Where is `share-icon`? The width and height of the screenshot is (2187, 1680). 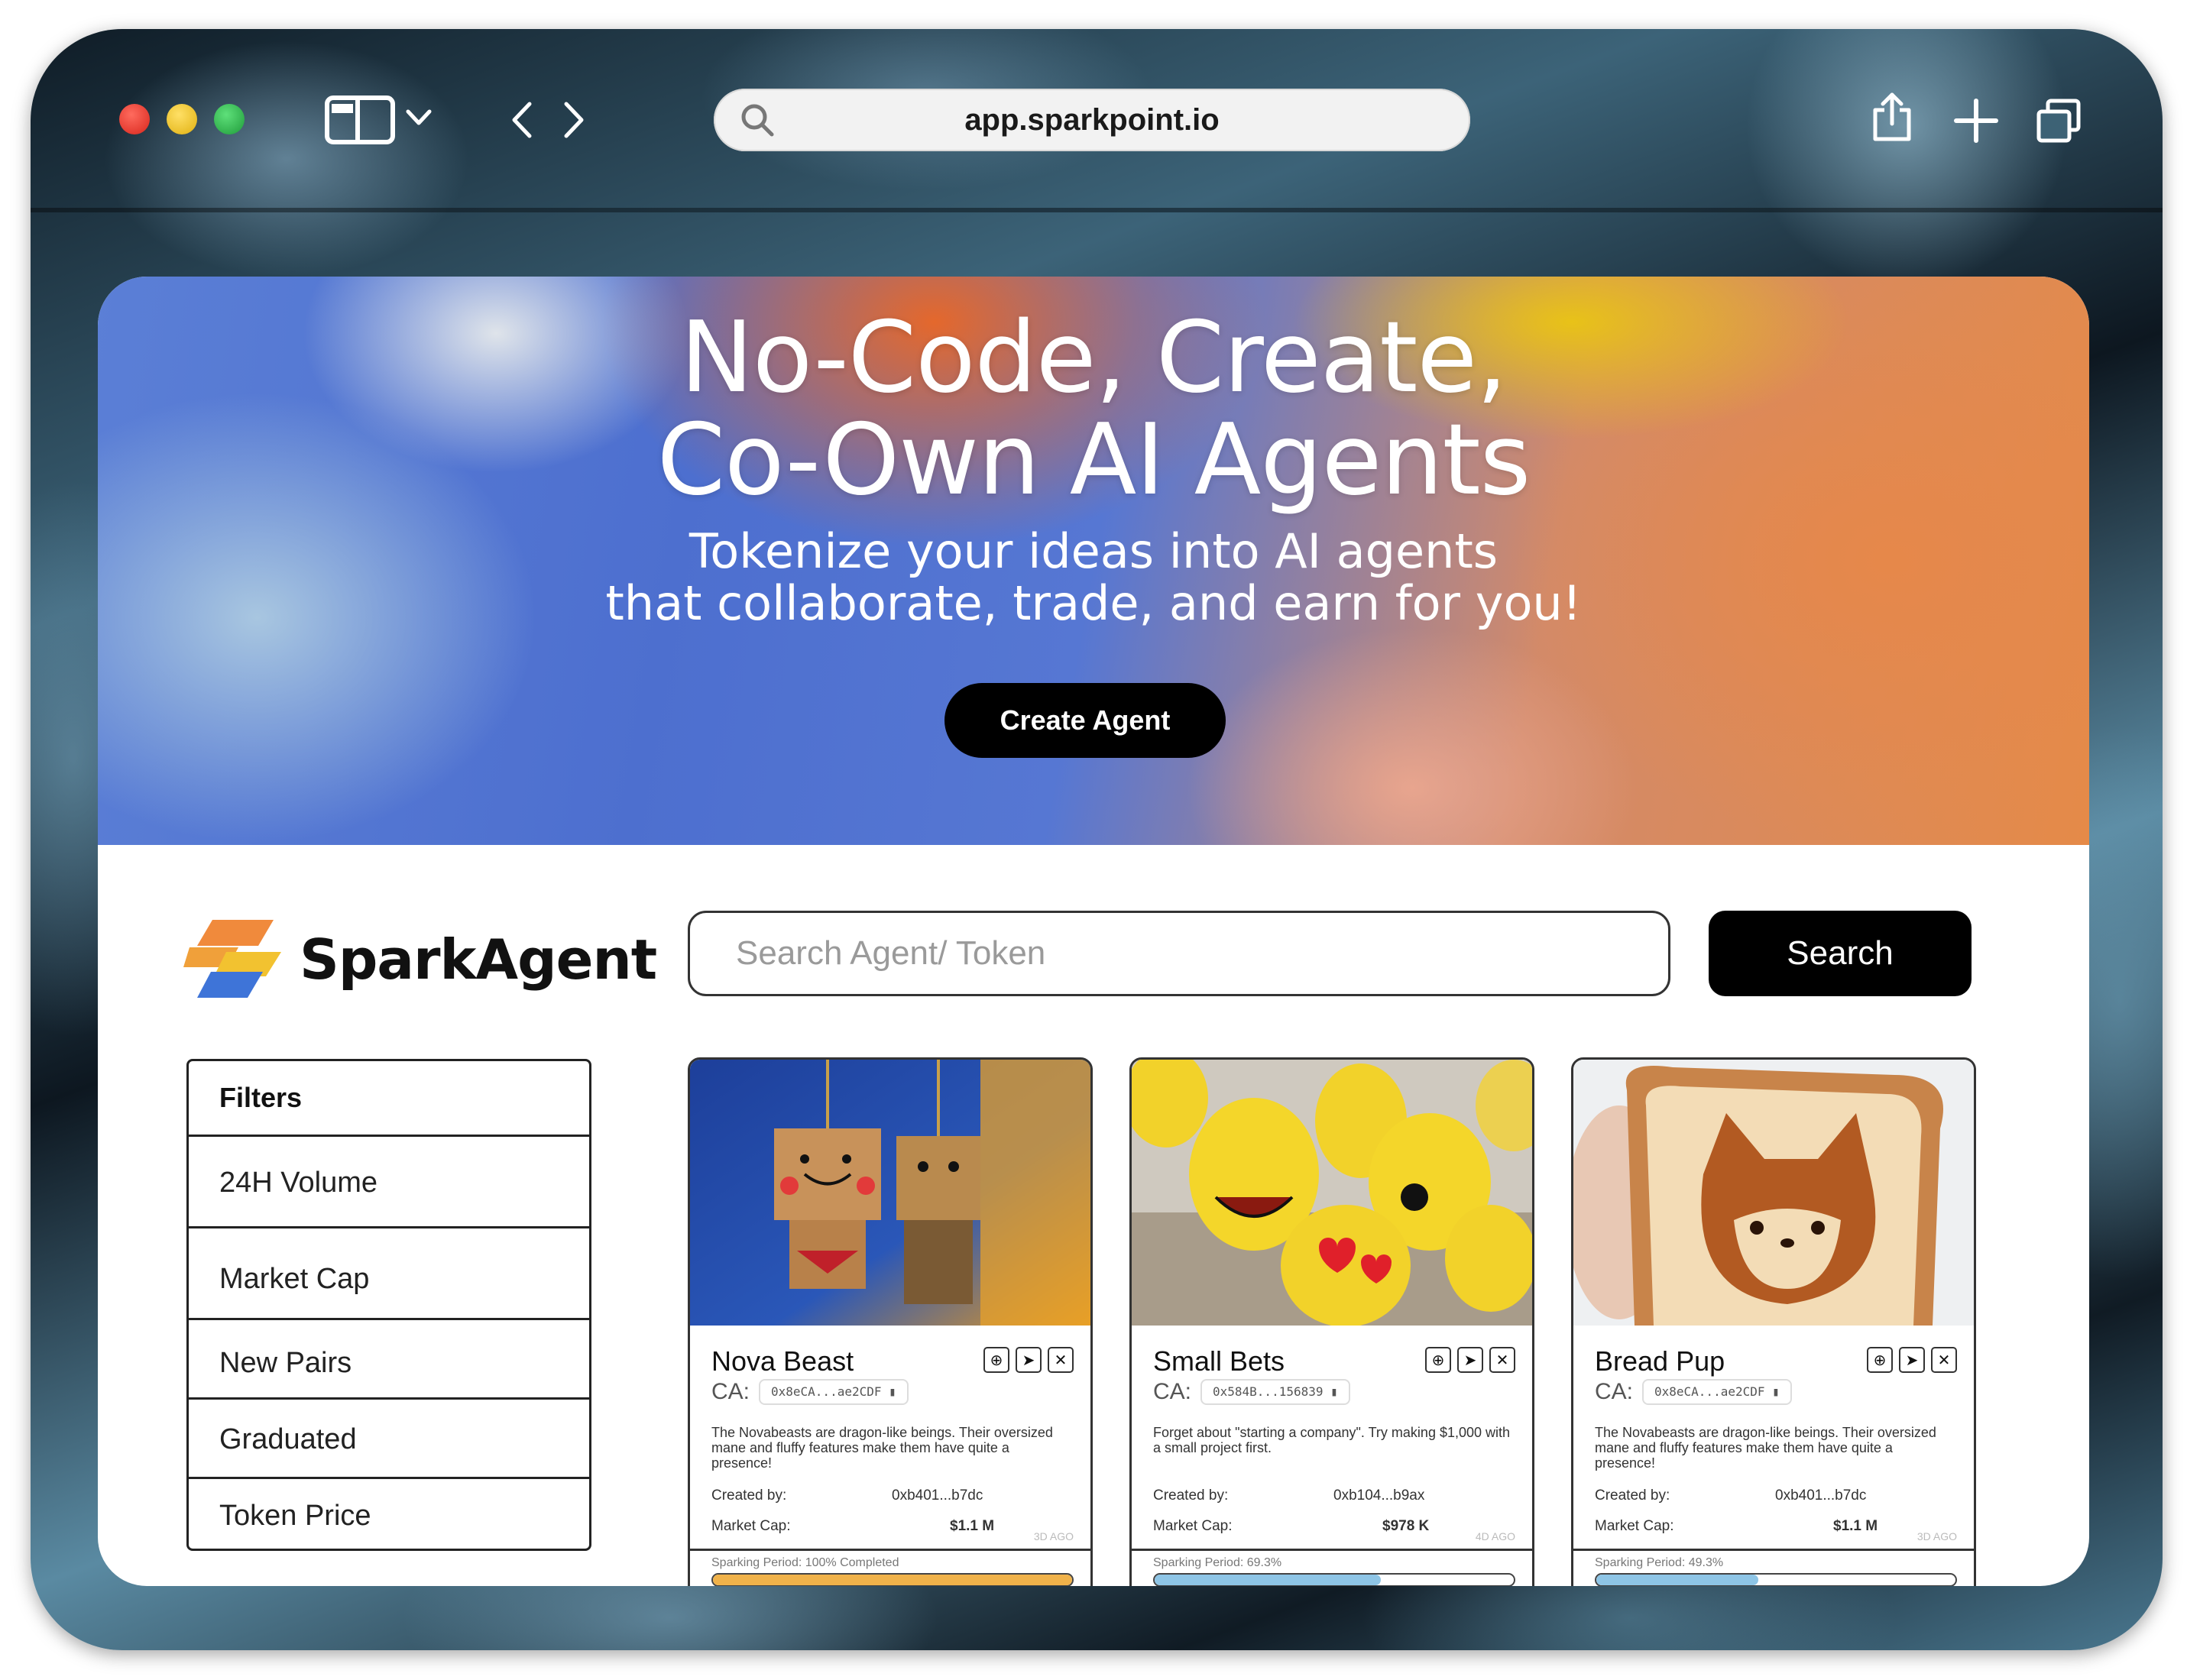 share-icon is located at coordinates (1892, 118).